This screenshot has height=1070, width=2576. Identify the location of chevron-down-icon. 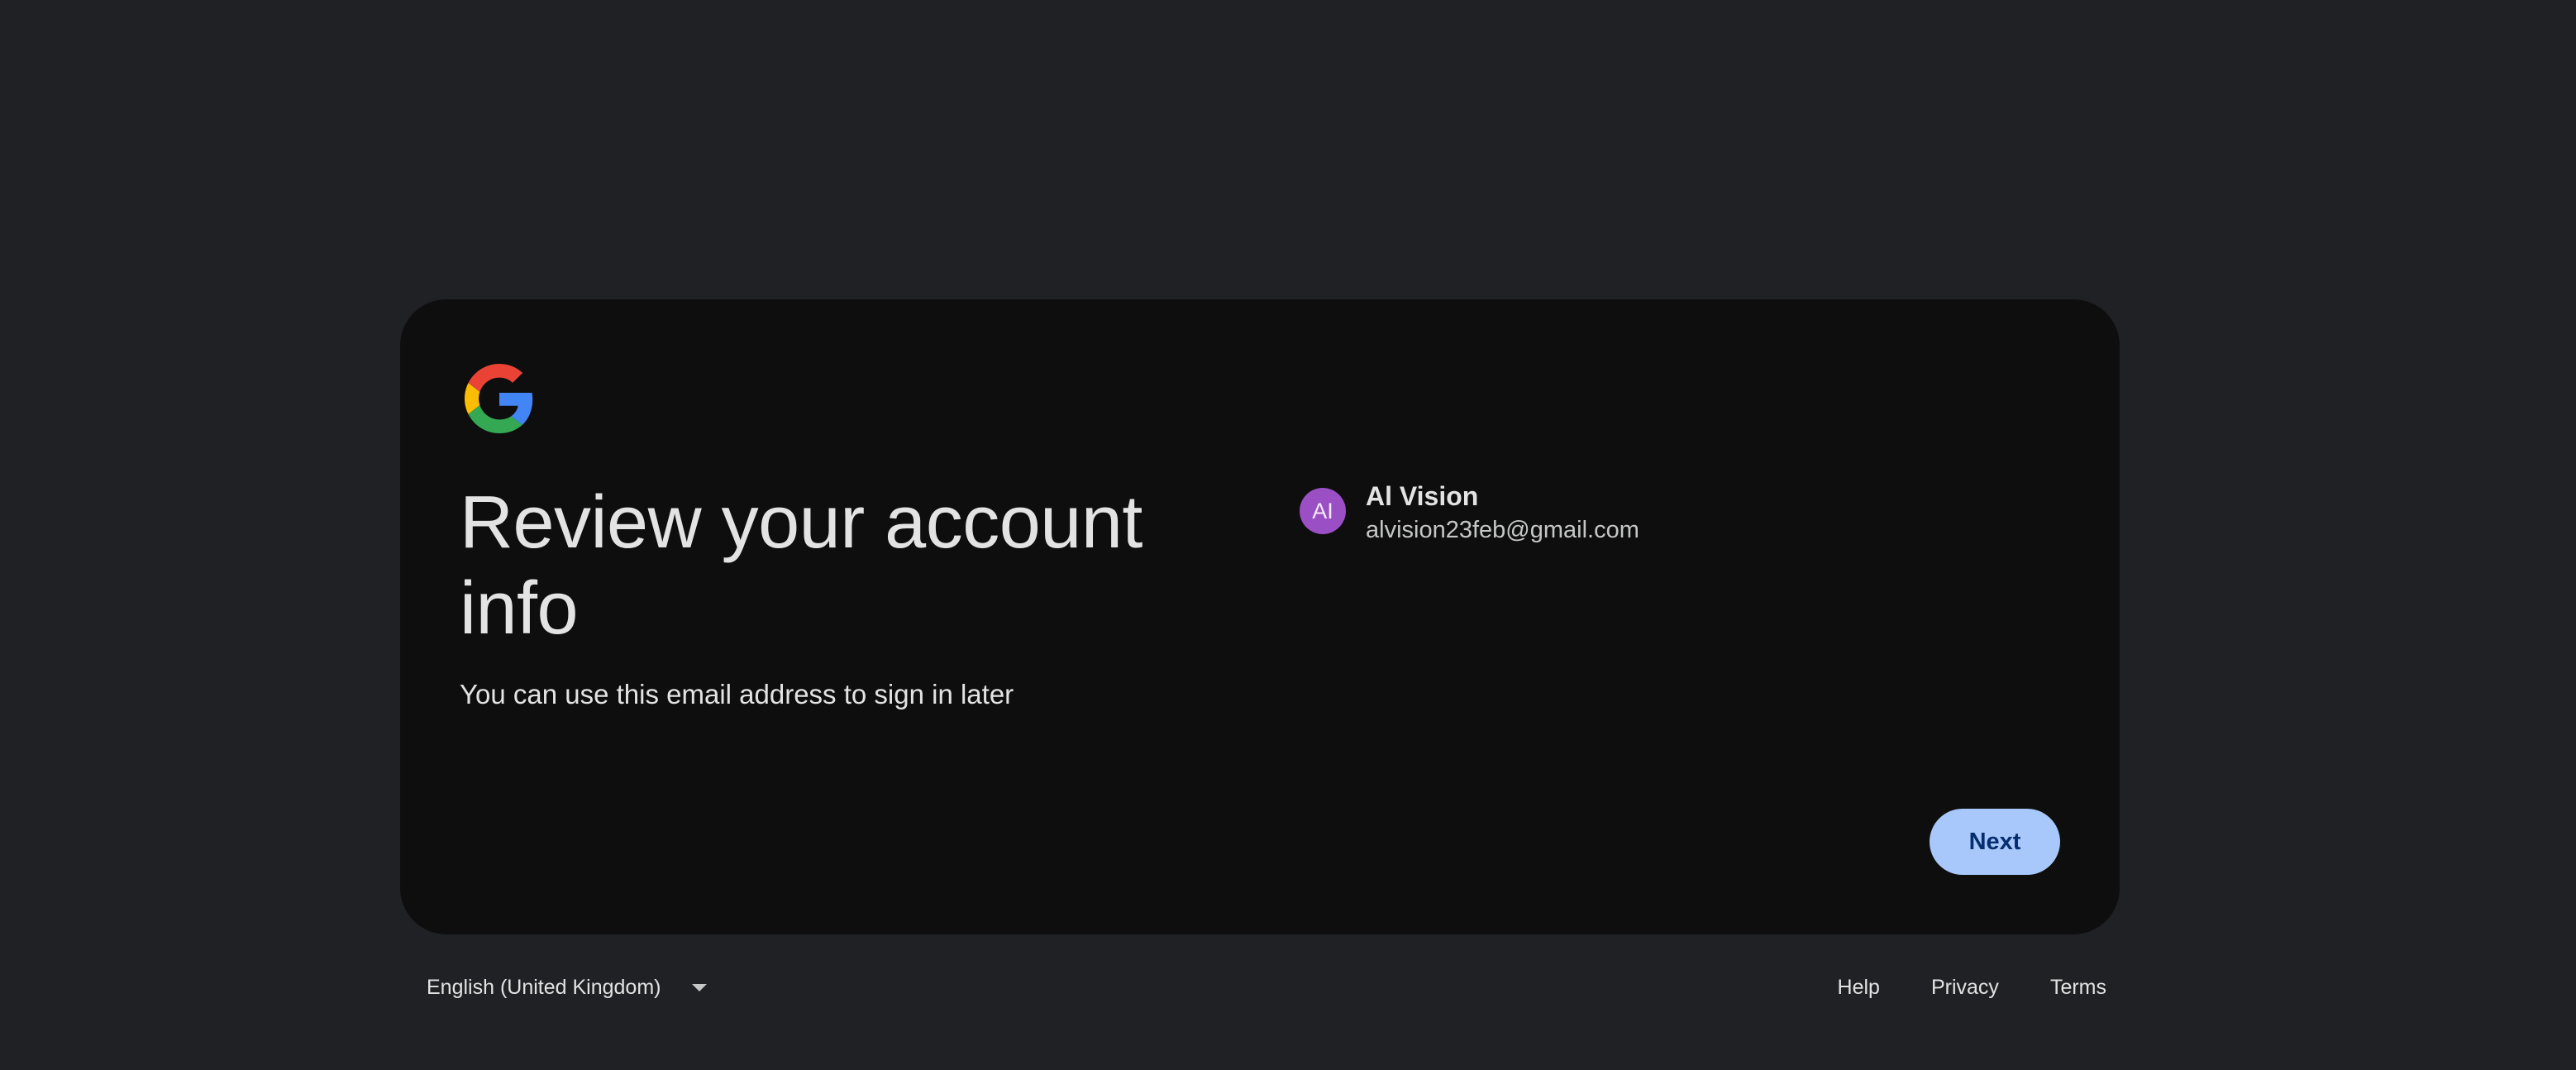
(700, 987).